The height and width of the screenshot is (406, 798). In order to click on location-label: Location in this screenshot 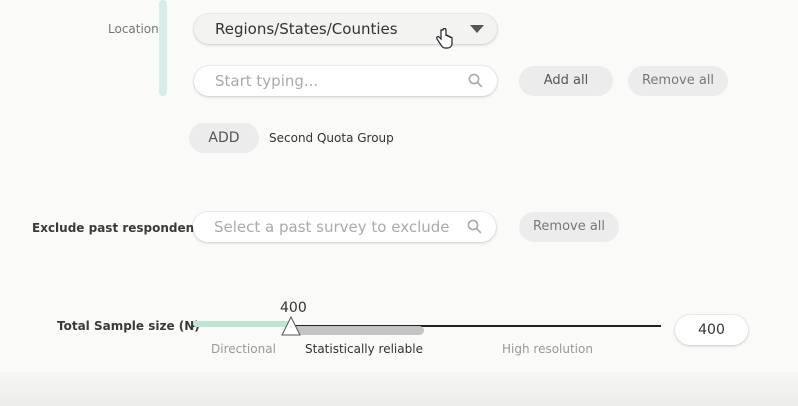, I will do `click(133, 29)`.